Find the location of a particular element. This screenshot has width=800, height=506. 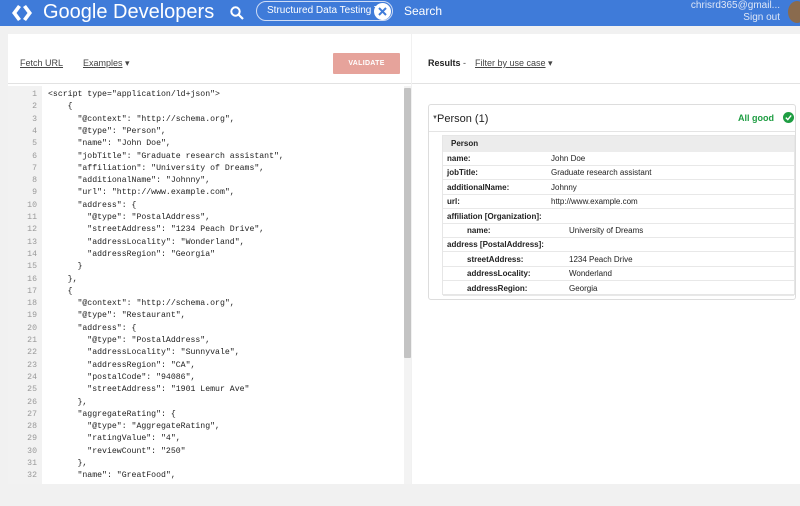

code-line: 9 "url": "http://www.example.com", is located at coordinates (206, 193).